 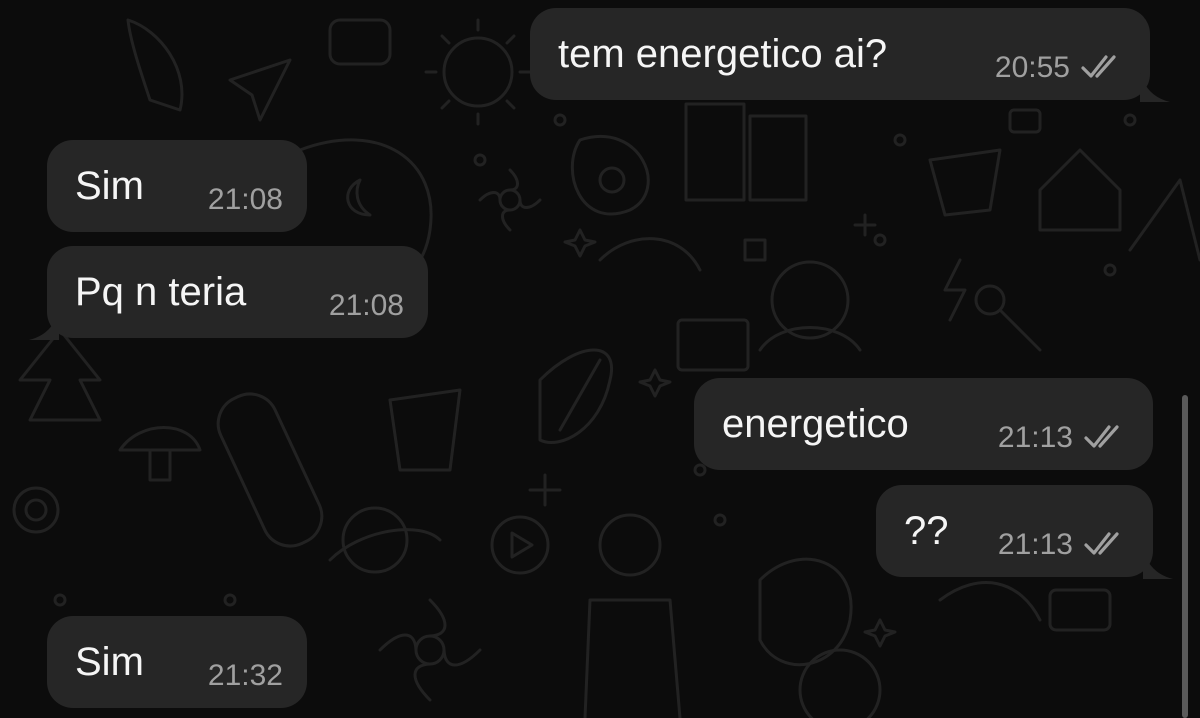 What do you see at coordinates (723, 54) in the screenshot?
I see `message-text: tem energetico ai?` at bounding box center [723, 54].